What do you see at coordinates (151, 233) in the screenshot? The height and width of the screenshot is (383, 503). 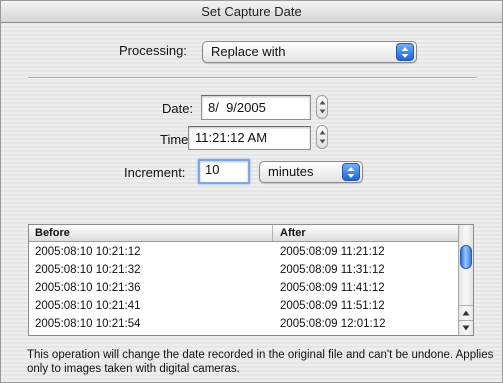 I see `column-header-before: Before` at bounding box center [151, 233].